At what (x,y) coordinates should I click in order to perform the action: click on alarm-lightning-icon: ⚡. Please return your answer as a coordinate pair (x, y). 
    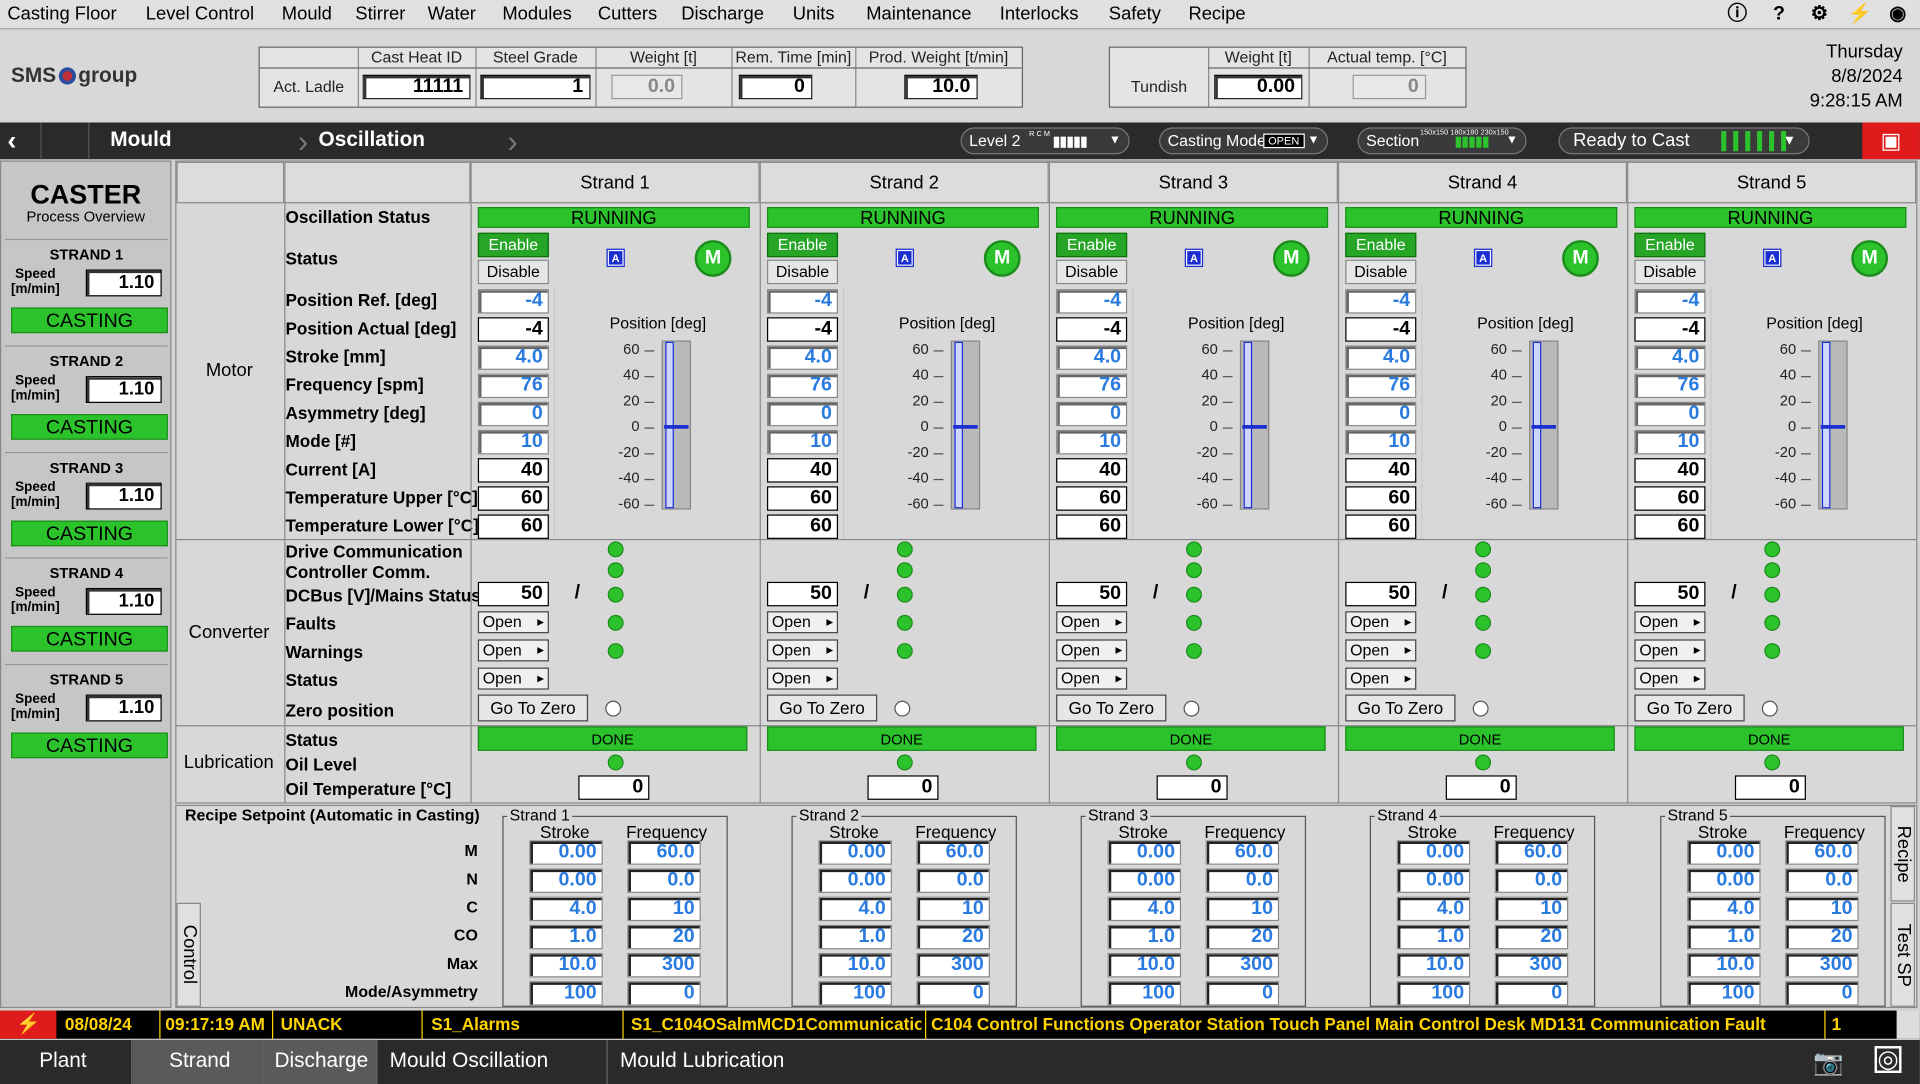
    Looking at the image, I should click on (28, 1024).